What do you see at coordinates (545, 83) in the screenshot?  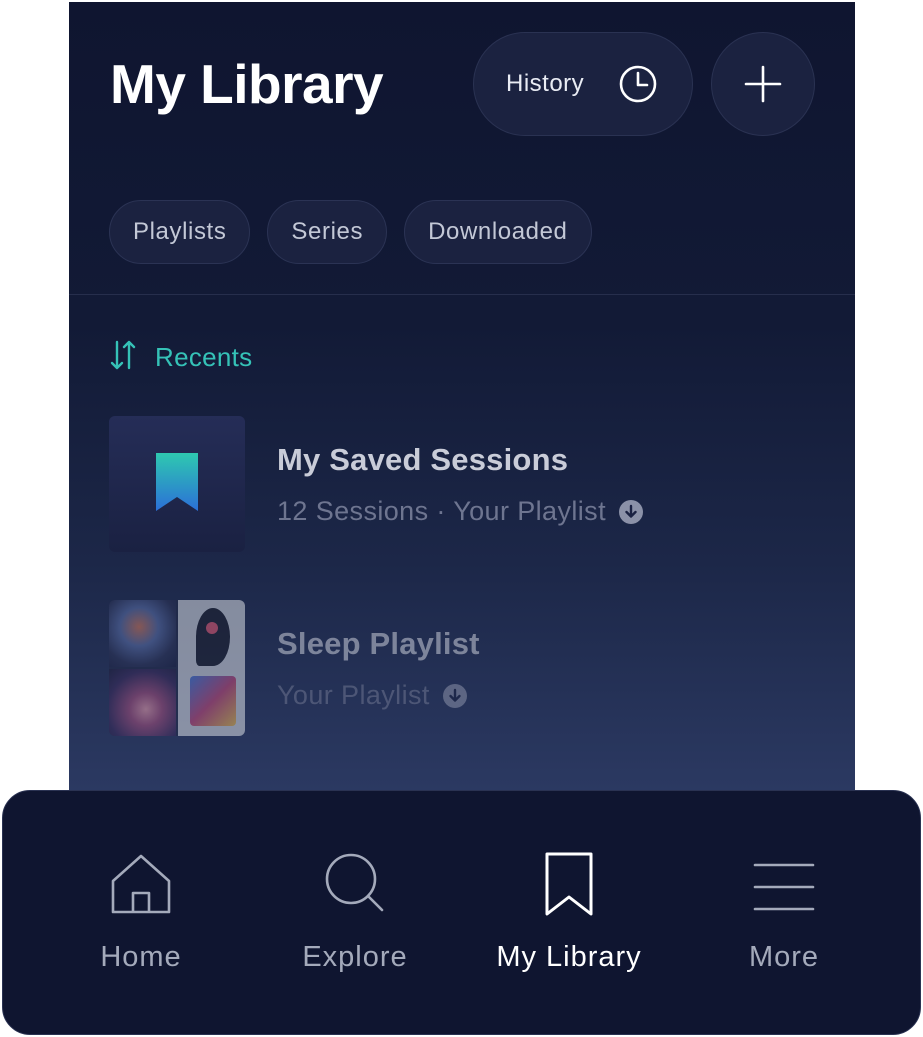 I see `history-label: History` at bounding box center [545, 83].